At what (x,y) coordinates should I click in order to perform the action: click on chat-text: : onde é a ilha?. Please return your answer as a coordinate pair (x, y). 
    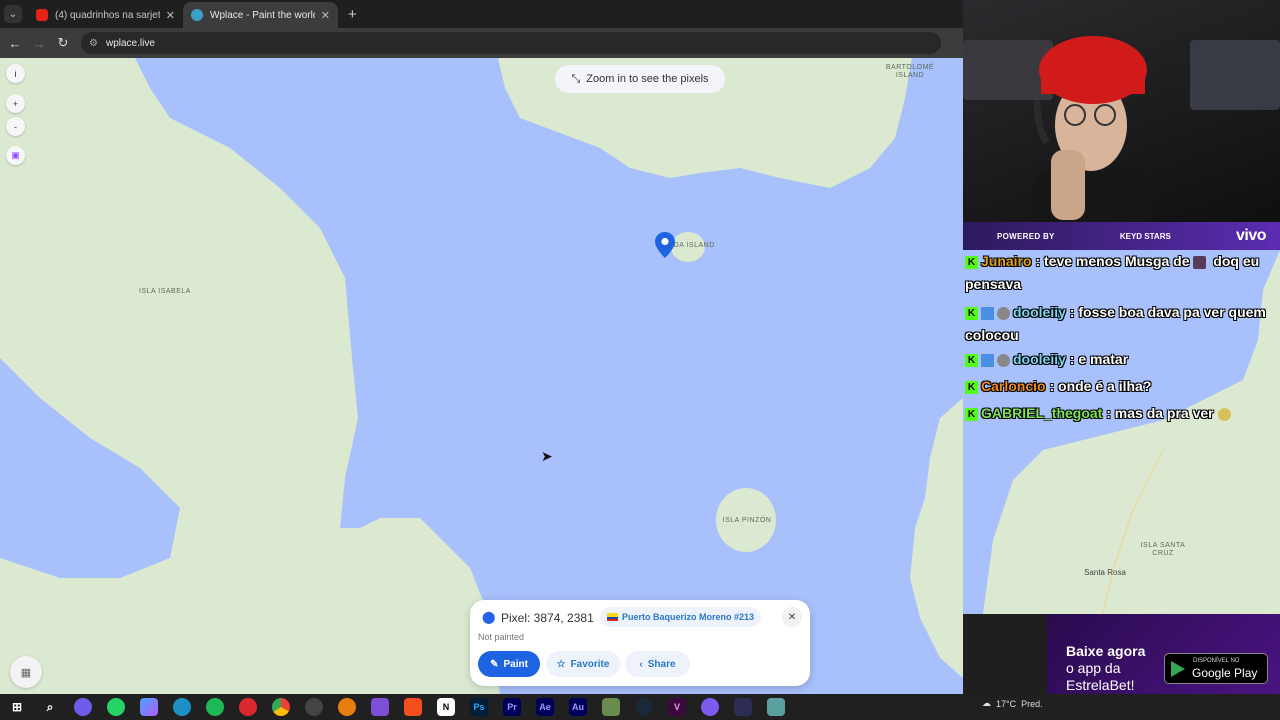
    Looking at the image, I should click on (1100, 386).